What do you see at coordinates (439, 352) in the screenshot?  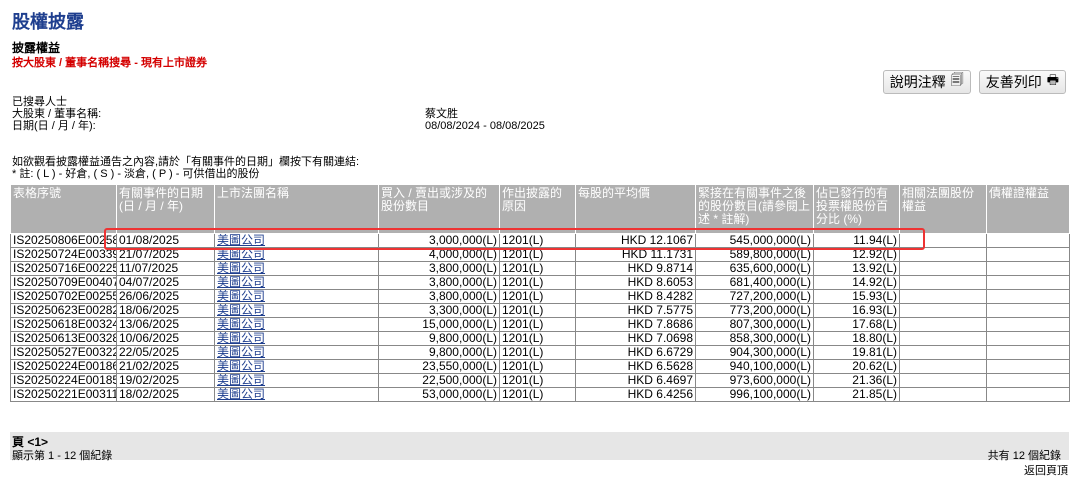 I see `shares-cell: 9,800,000(L)` at bounding box center [439, 352].